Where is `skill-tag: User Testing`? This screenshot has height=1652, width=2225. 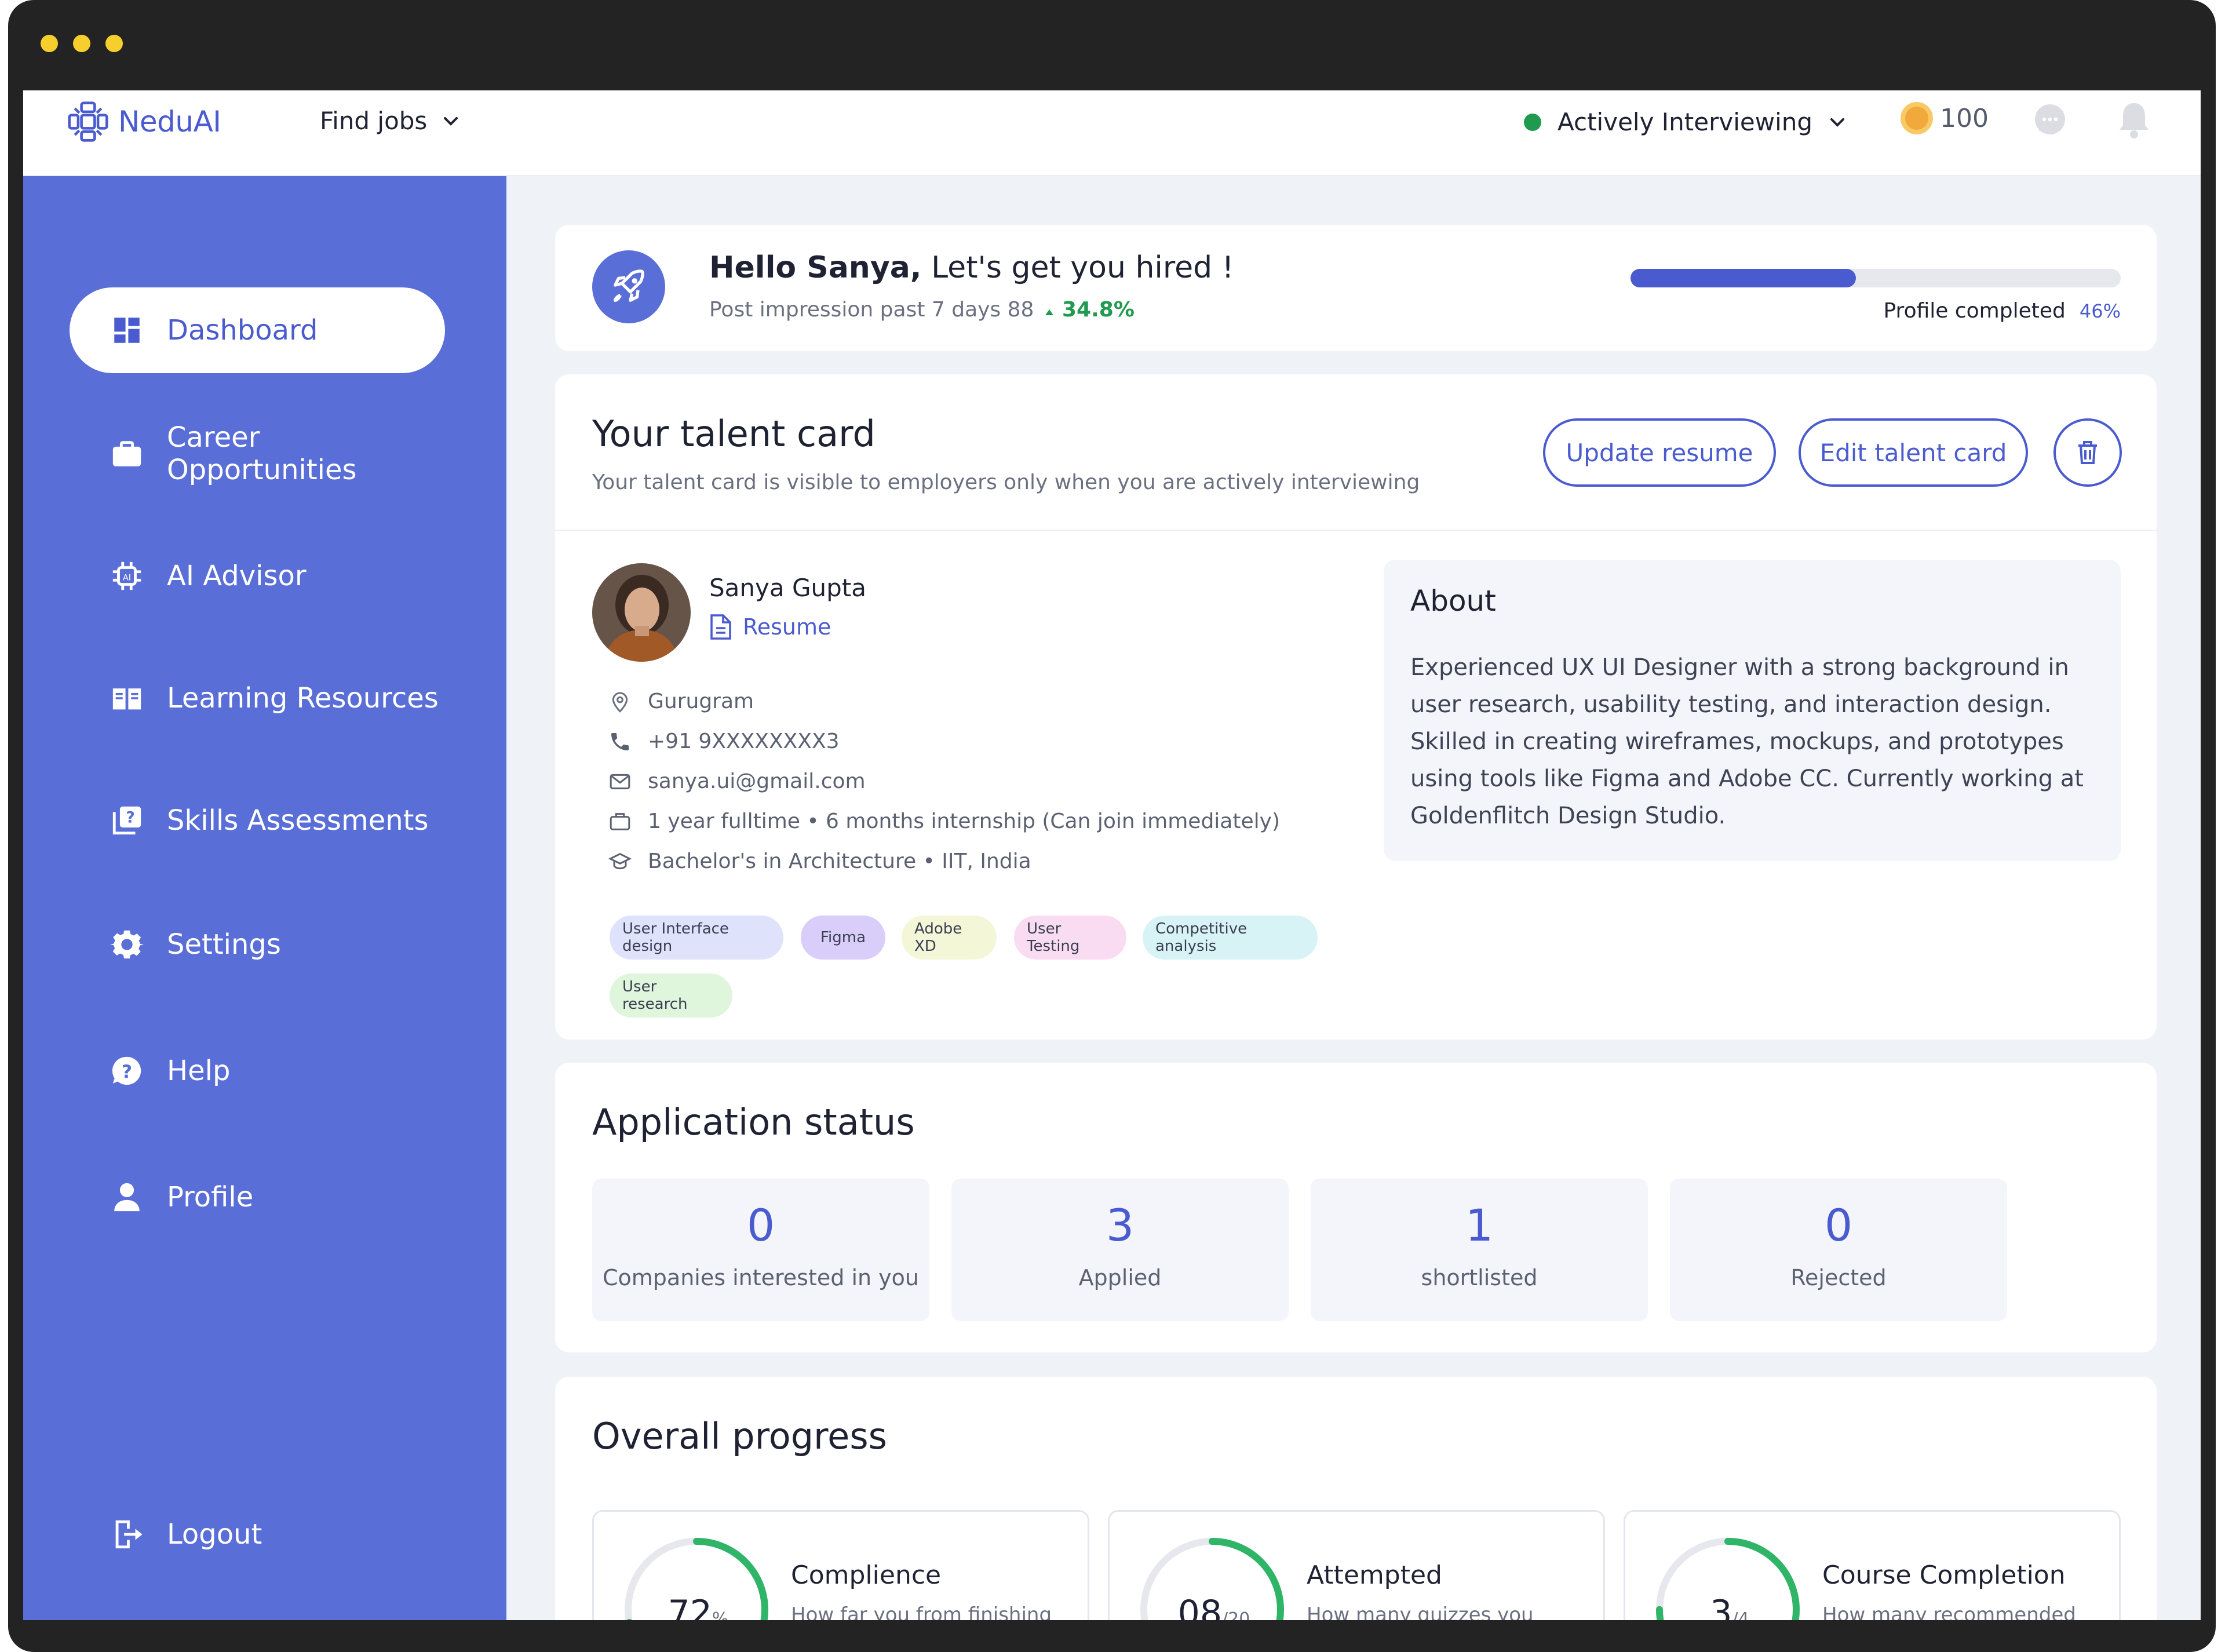
skill-tag: User Testing is located at coordinates (1070, 938).